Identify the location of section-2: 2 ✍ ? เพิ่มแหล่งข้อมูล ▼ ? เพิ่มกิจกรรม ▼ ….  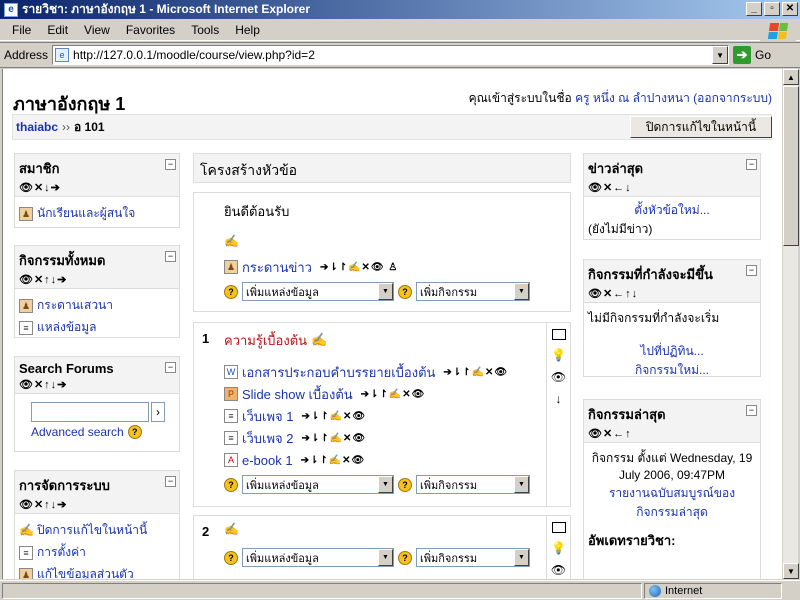
(382, 547).